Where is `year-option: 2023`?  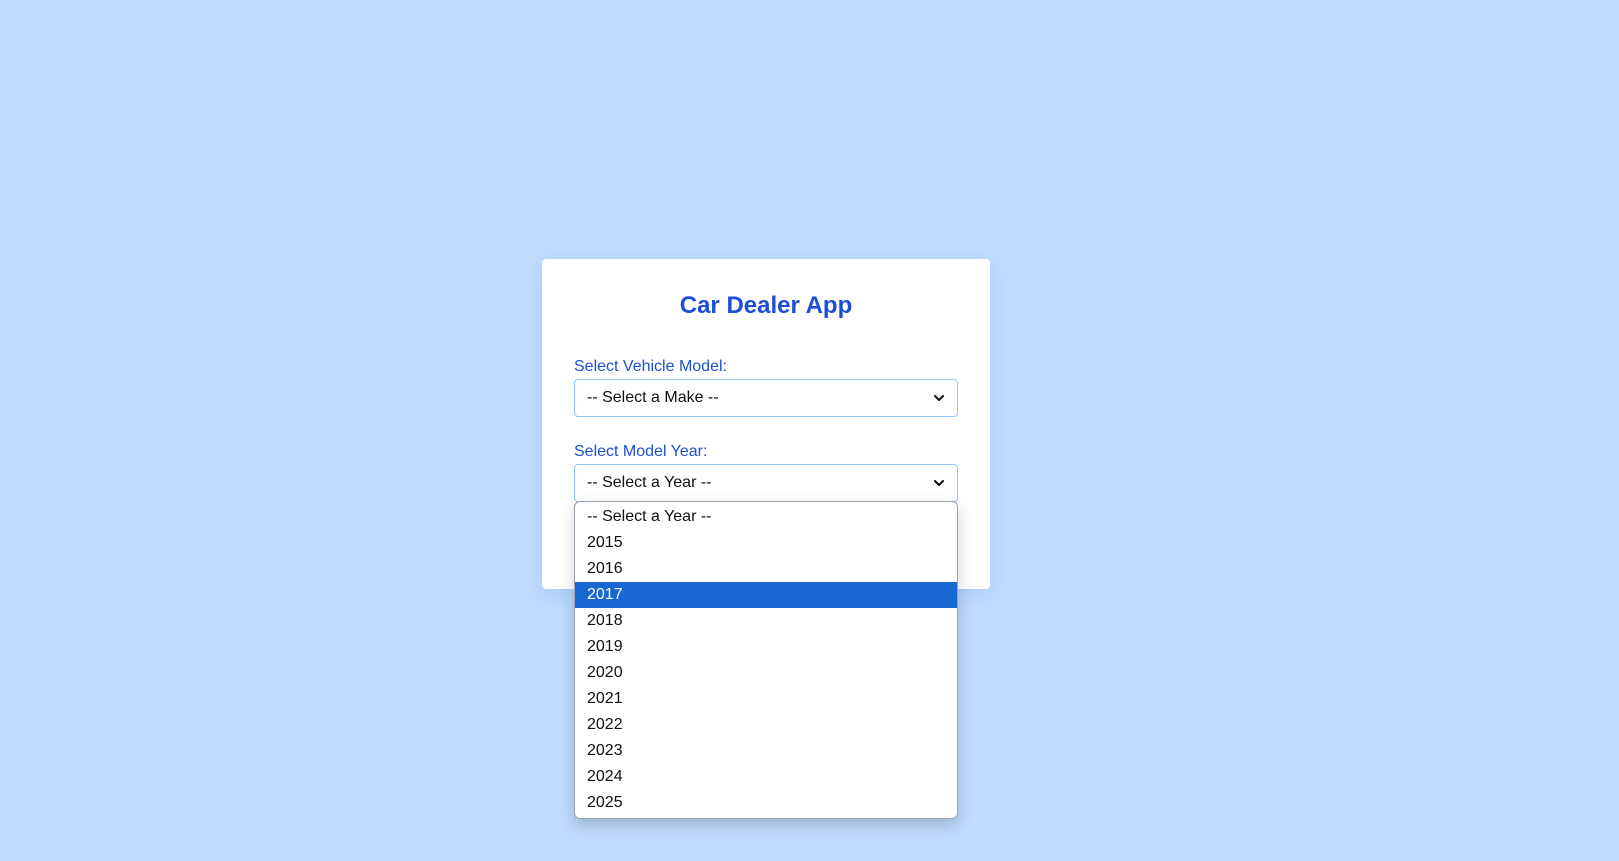
year-option: 2023 is located at coordinates (766, 751).